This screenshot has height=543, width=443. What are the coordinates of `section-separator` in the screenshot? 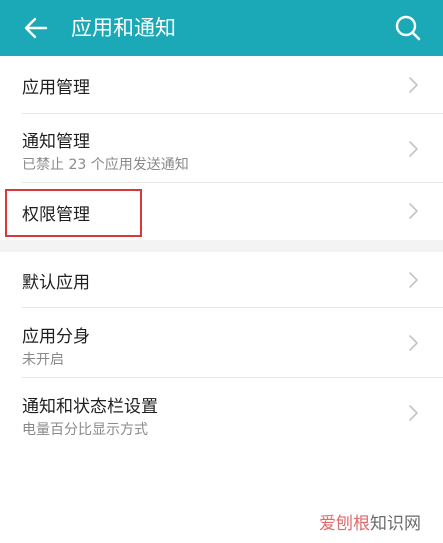 It's located at (221, 246).